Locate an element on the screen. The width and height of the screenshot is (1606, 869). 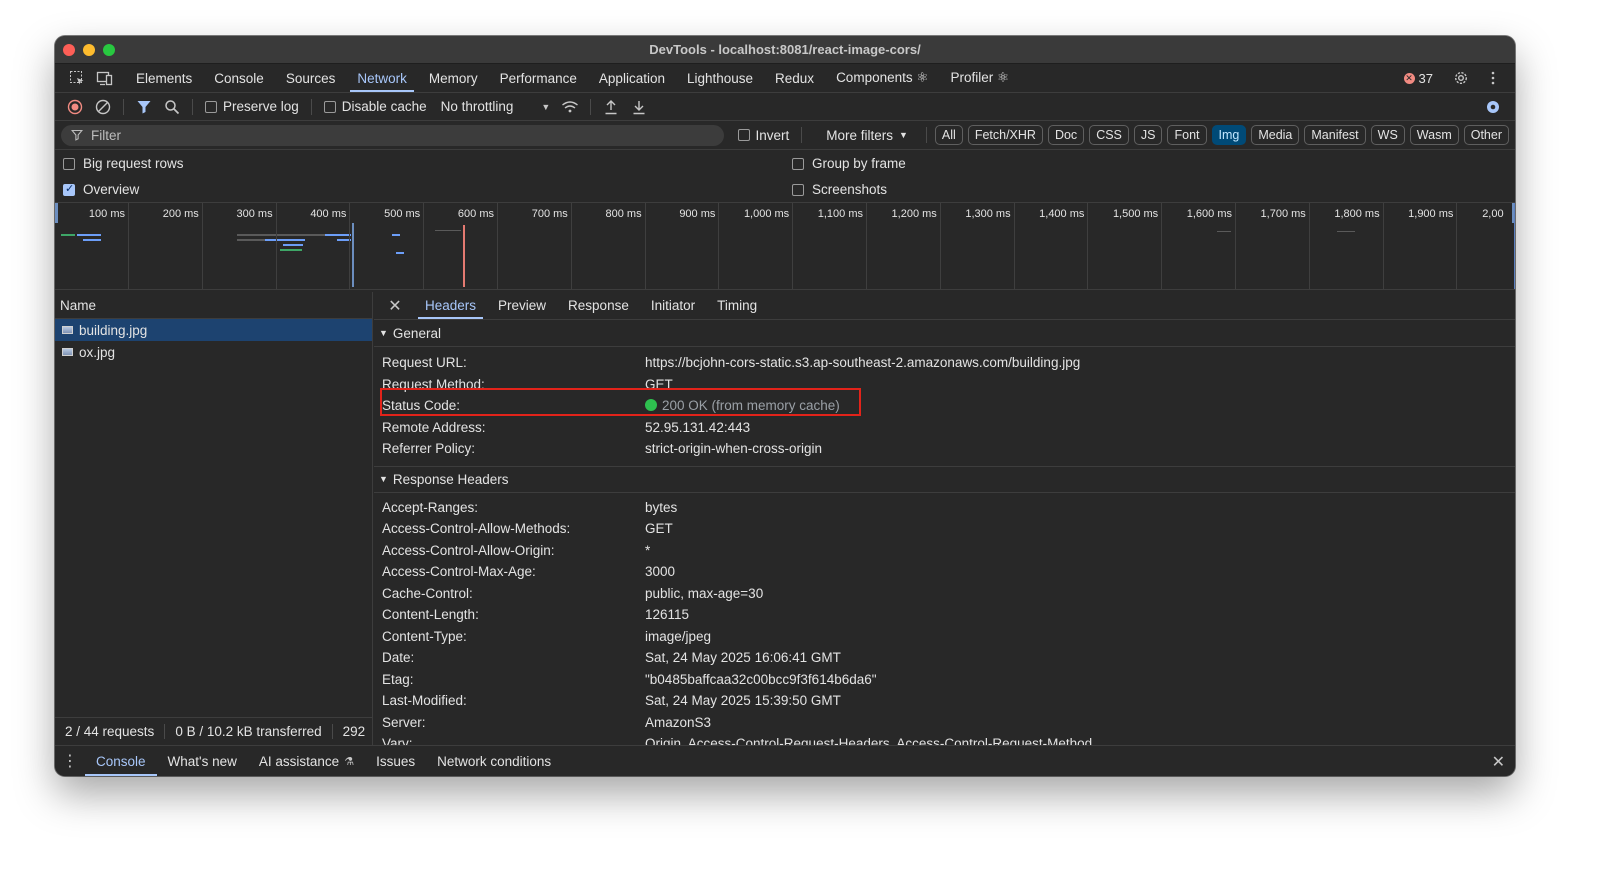
request-row-building: building.jpg is located at coordinates (213, 330).